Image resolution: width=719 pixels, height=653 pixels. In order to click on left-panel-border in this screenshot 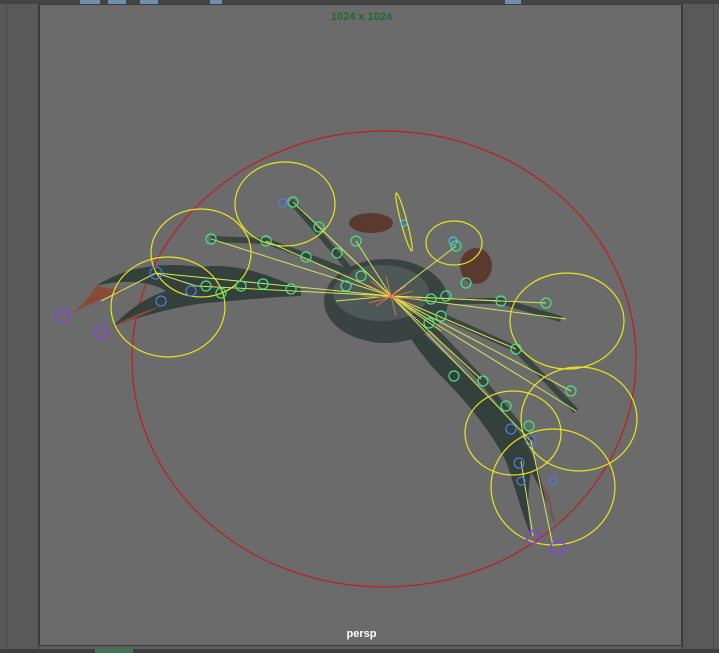, I will do `click(19, 326)`.